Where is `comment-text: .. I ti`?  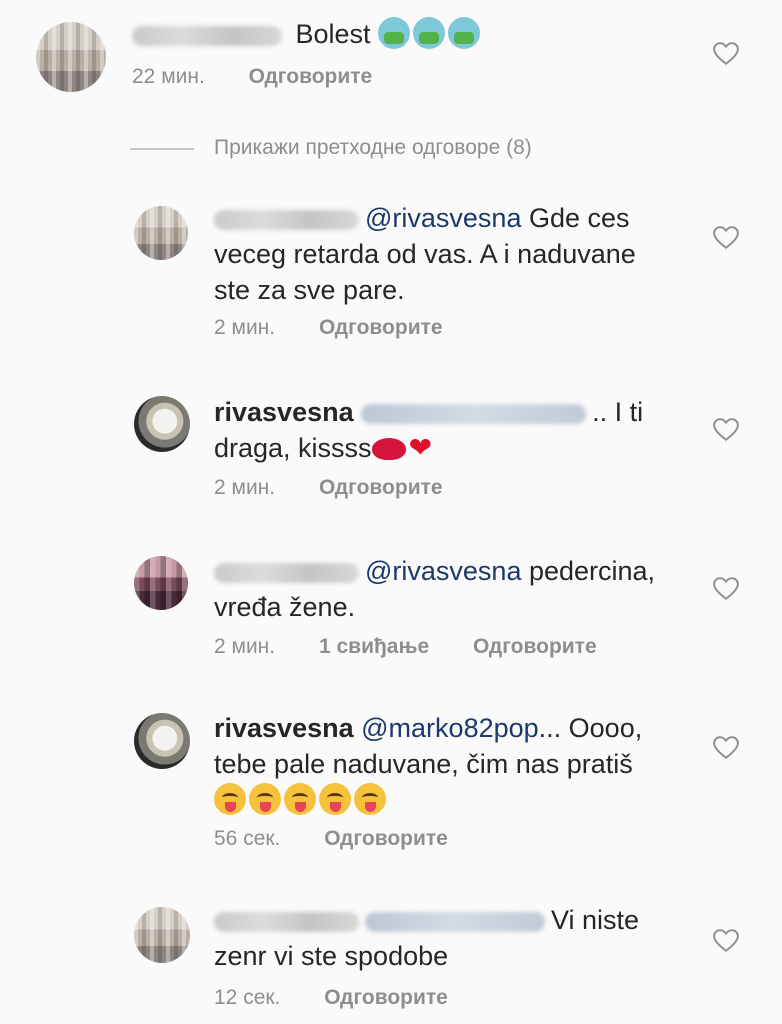
comment-text: .. I ti is located at coordinates (618, 412).